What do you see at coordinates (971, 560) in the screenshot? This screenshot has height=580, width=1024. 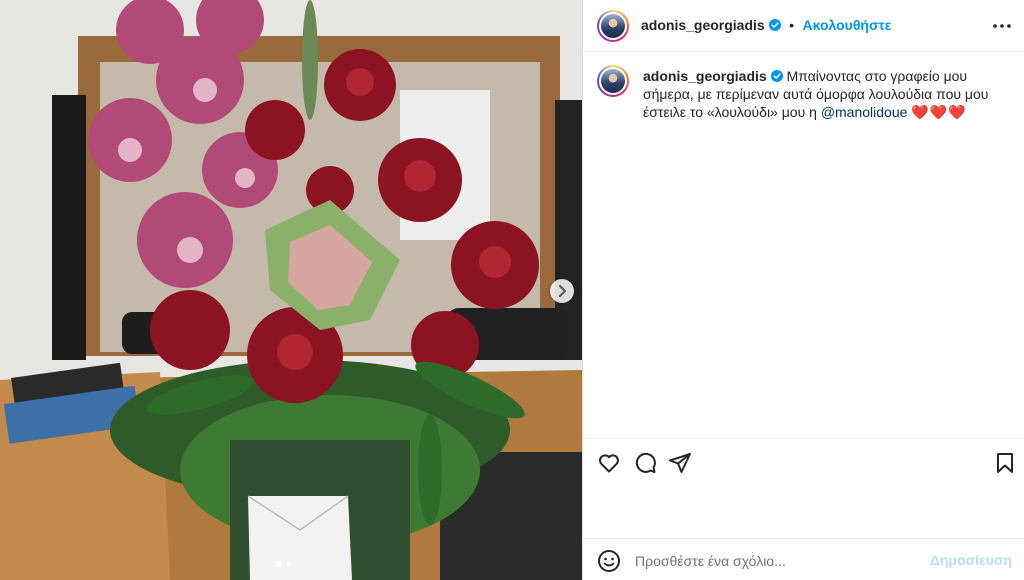 I see `post-comment-button: Δημοσίευση` at bounding box center [971, 560].